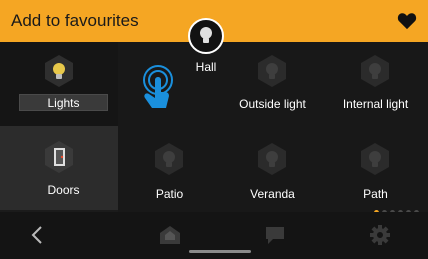 This screenshot has width=428, height=259. I want to click on device-label: Patio, so click(169, 194).